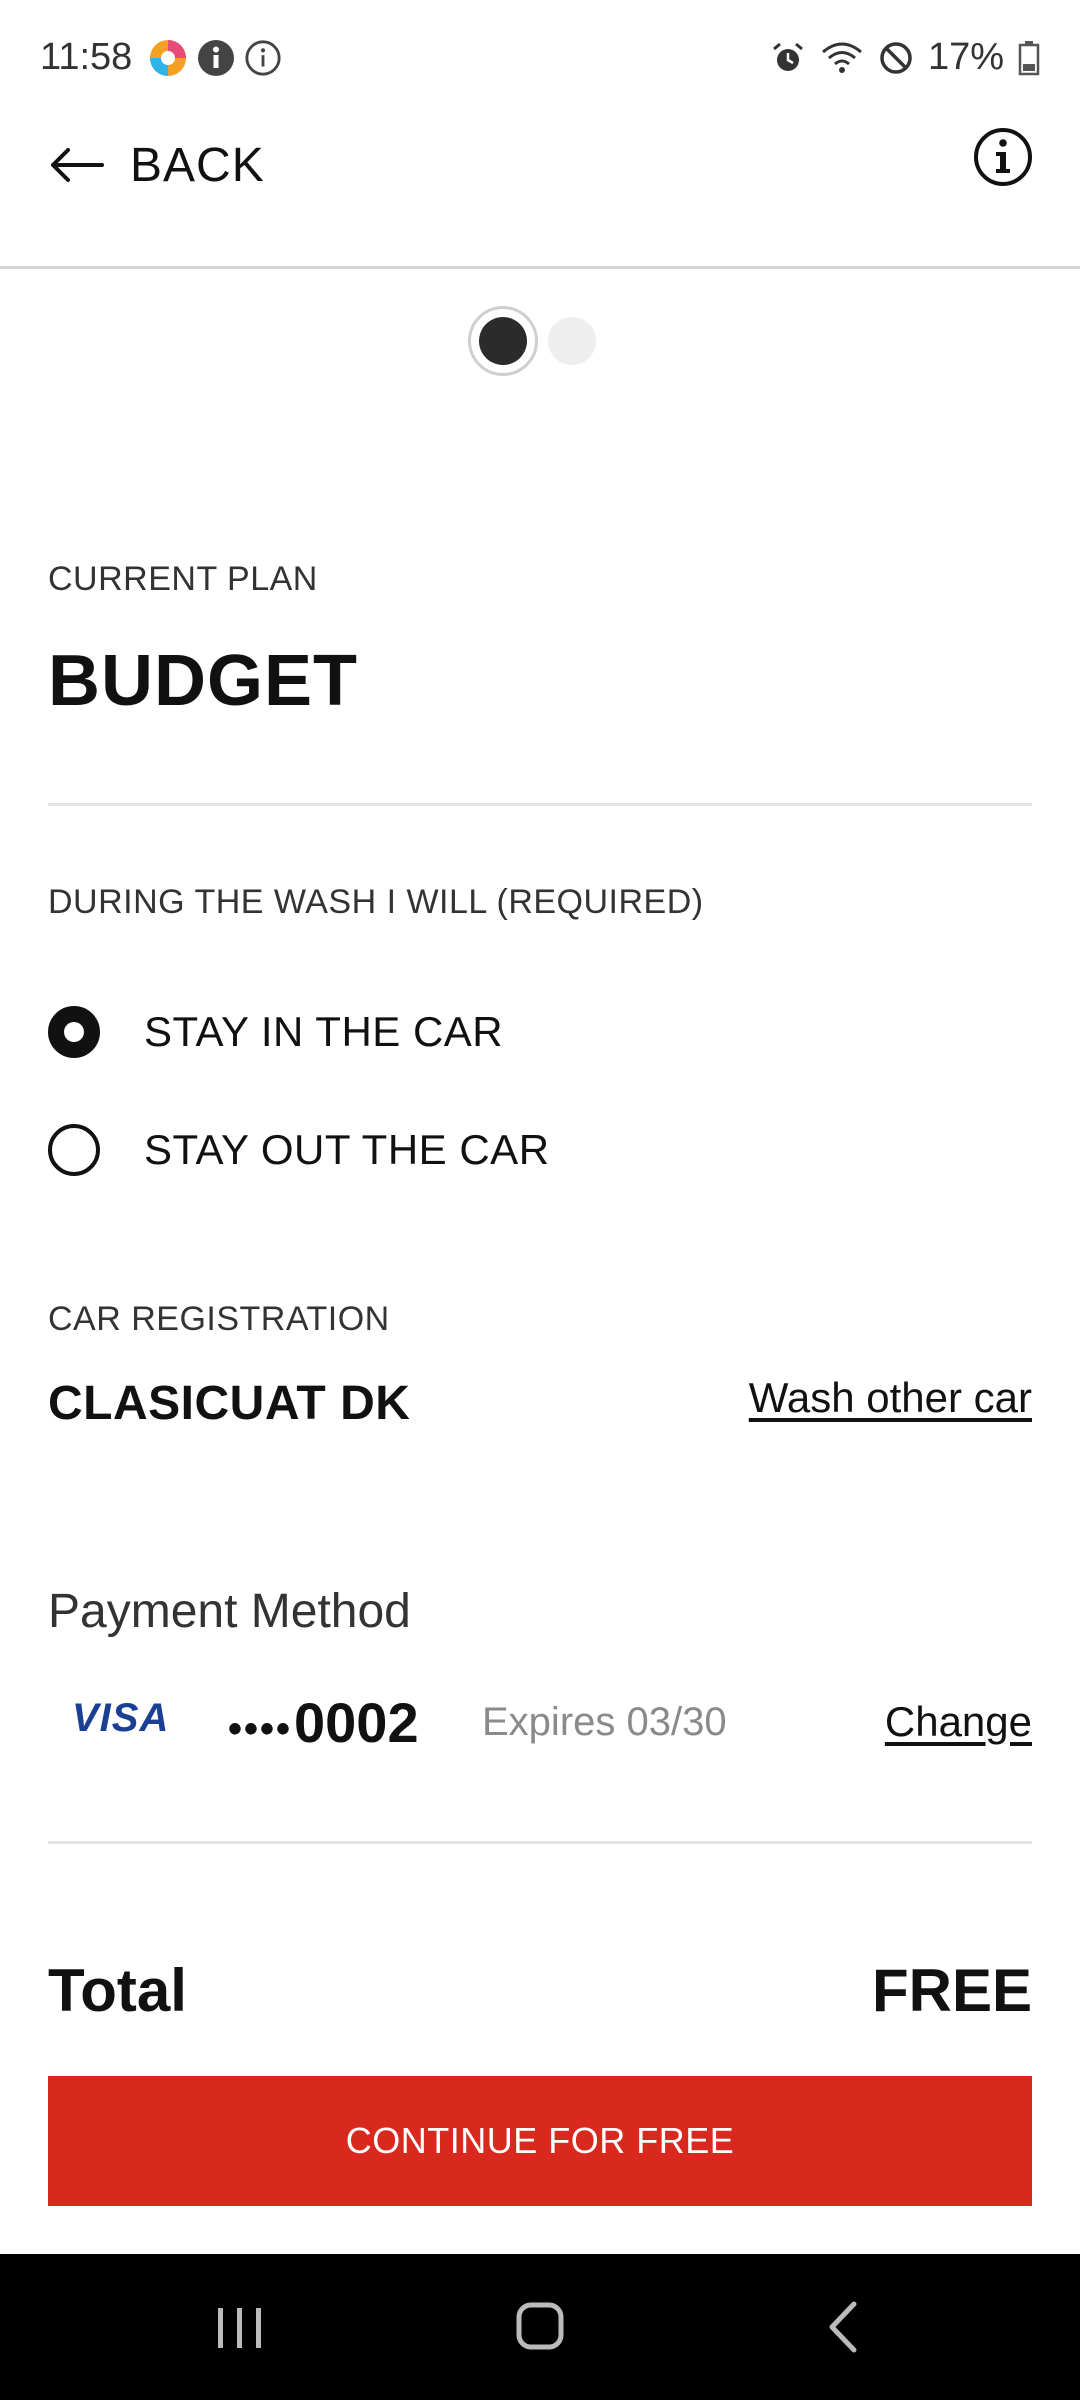  I want to click on back-button: BACK, so click(156, 165).